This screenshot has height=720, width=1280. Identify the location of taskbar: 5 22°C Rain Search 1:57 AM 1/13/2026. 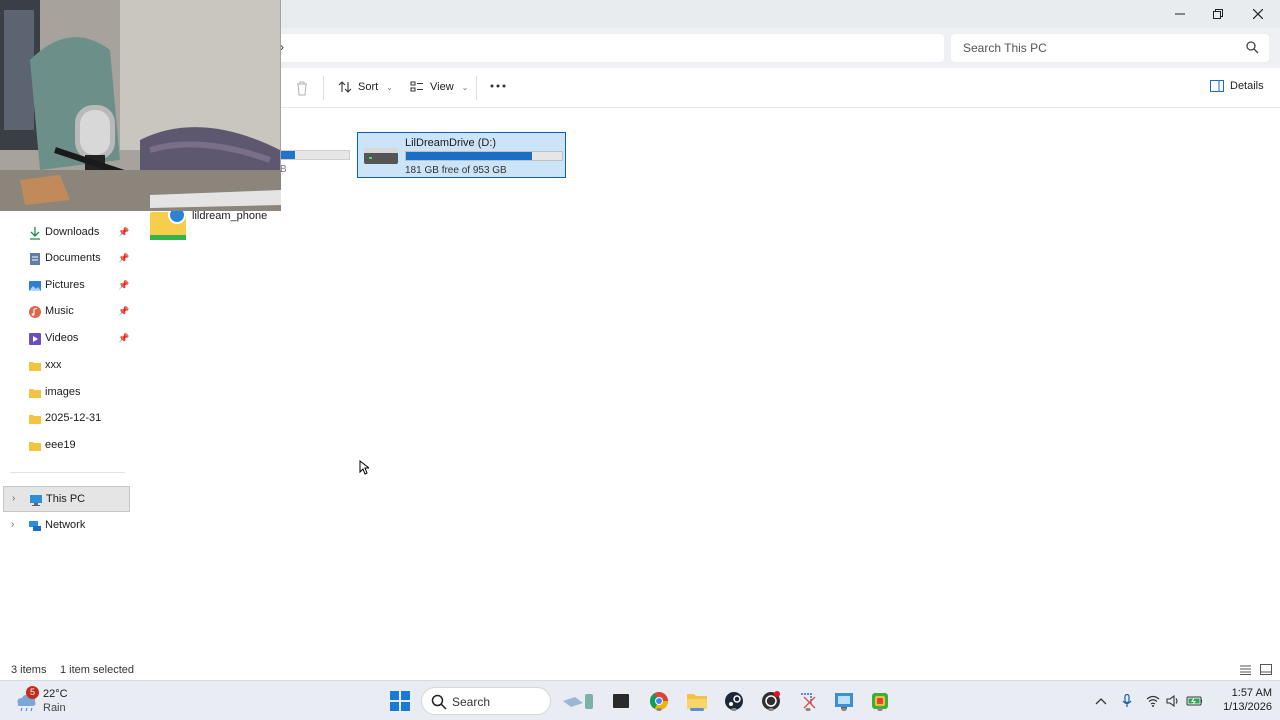
(640, 700).